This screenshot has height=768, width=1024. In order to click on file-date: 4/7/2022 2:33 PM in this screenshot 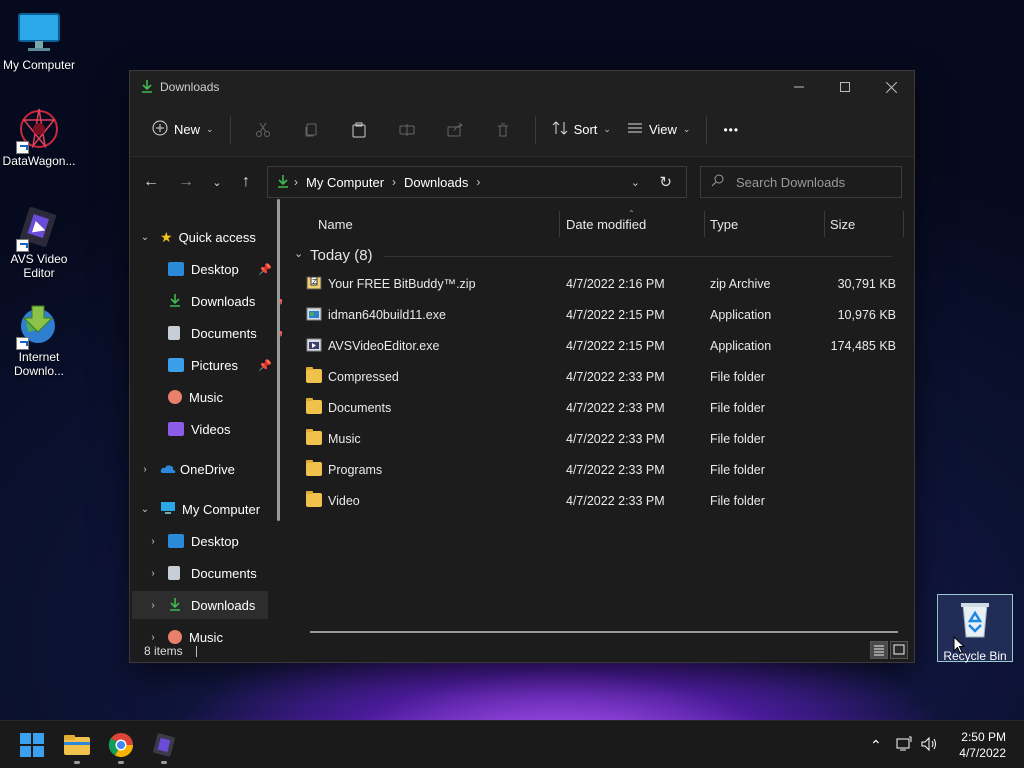, I will do `click(615, 377)`.